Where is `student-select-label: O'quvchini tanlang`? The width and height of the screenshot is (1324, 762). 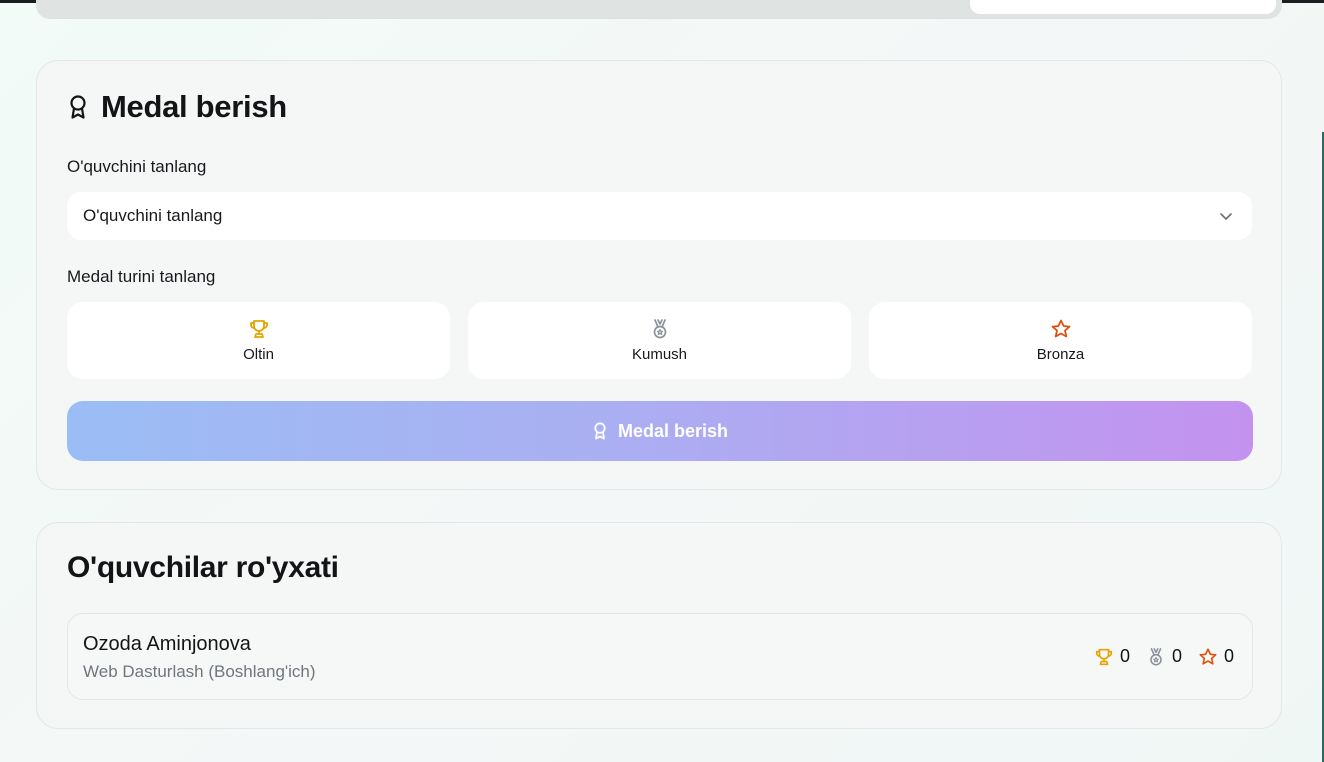
student-select-label: O'quvchini tanlang is located at coordinates (137, 166).